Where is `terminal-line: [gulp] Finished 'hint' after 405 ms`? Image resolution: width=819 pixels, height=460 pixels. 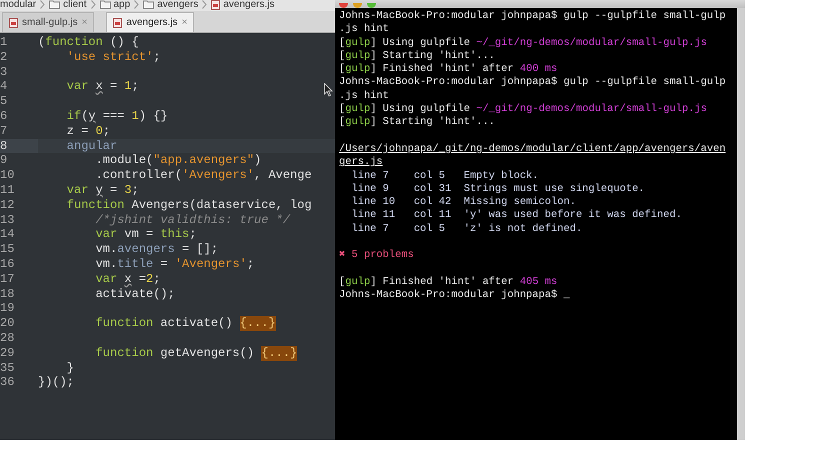 terminal-line: [gulp] Finished 'hint' after 405 ms is located at coordinates (448, 283).